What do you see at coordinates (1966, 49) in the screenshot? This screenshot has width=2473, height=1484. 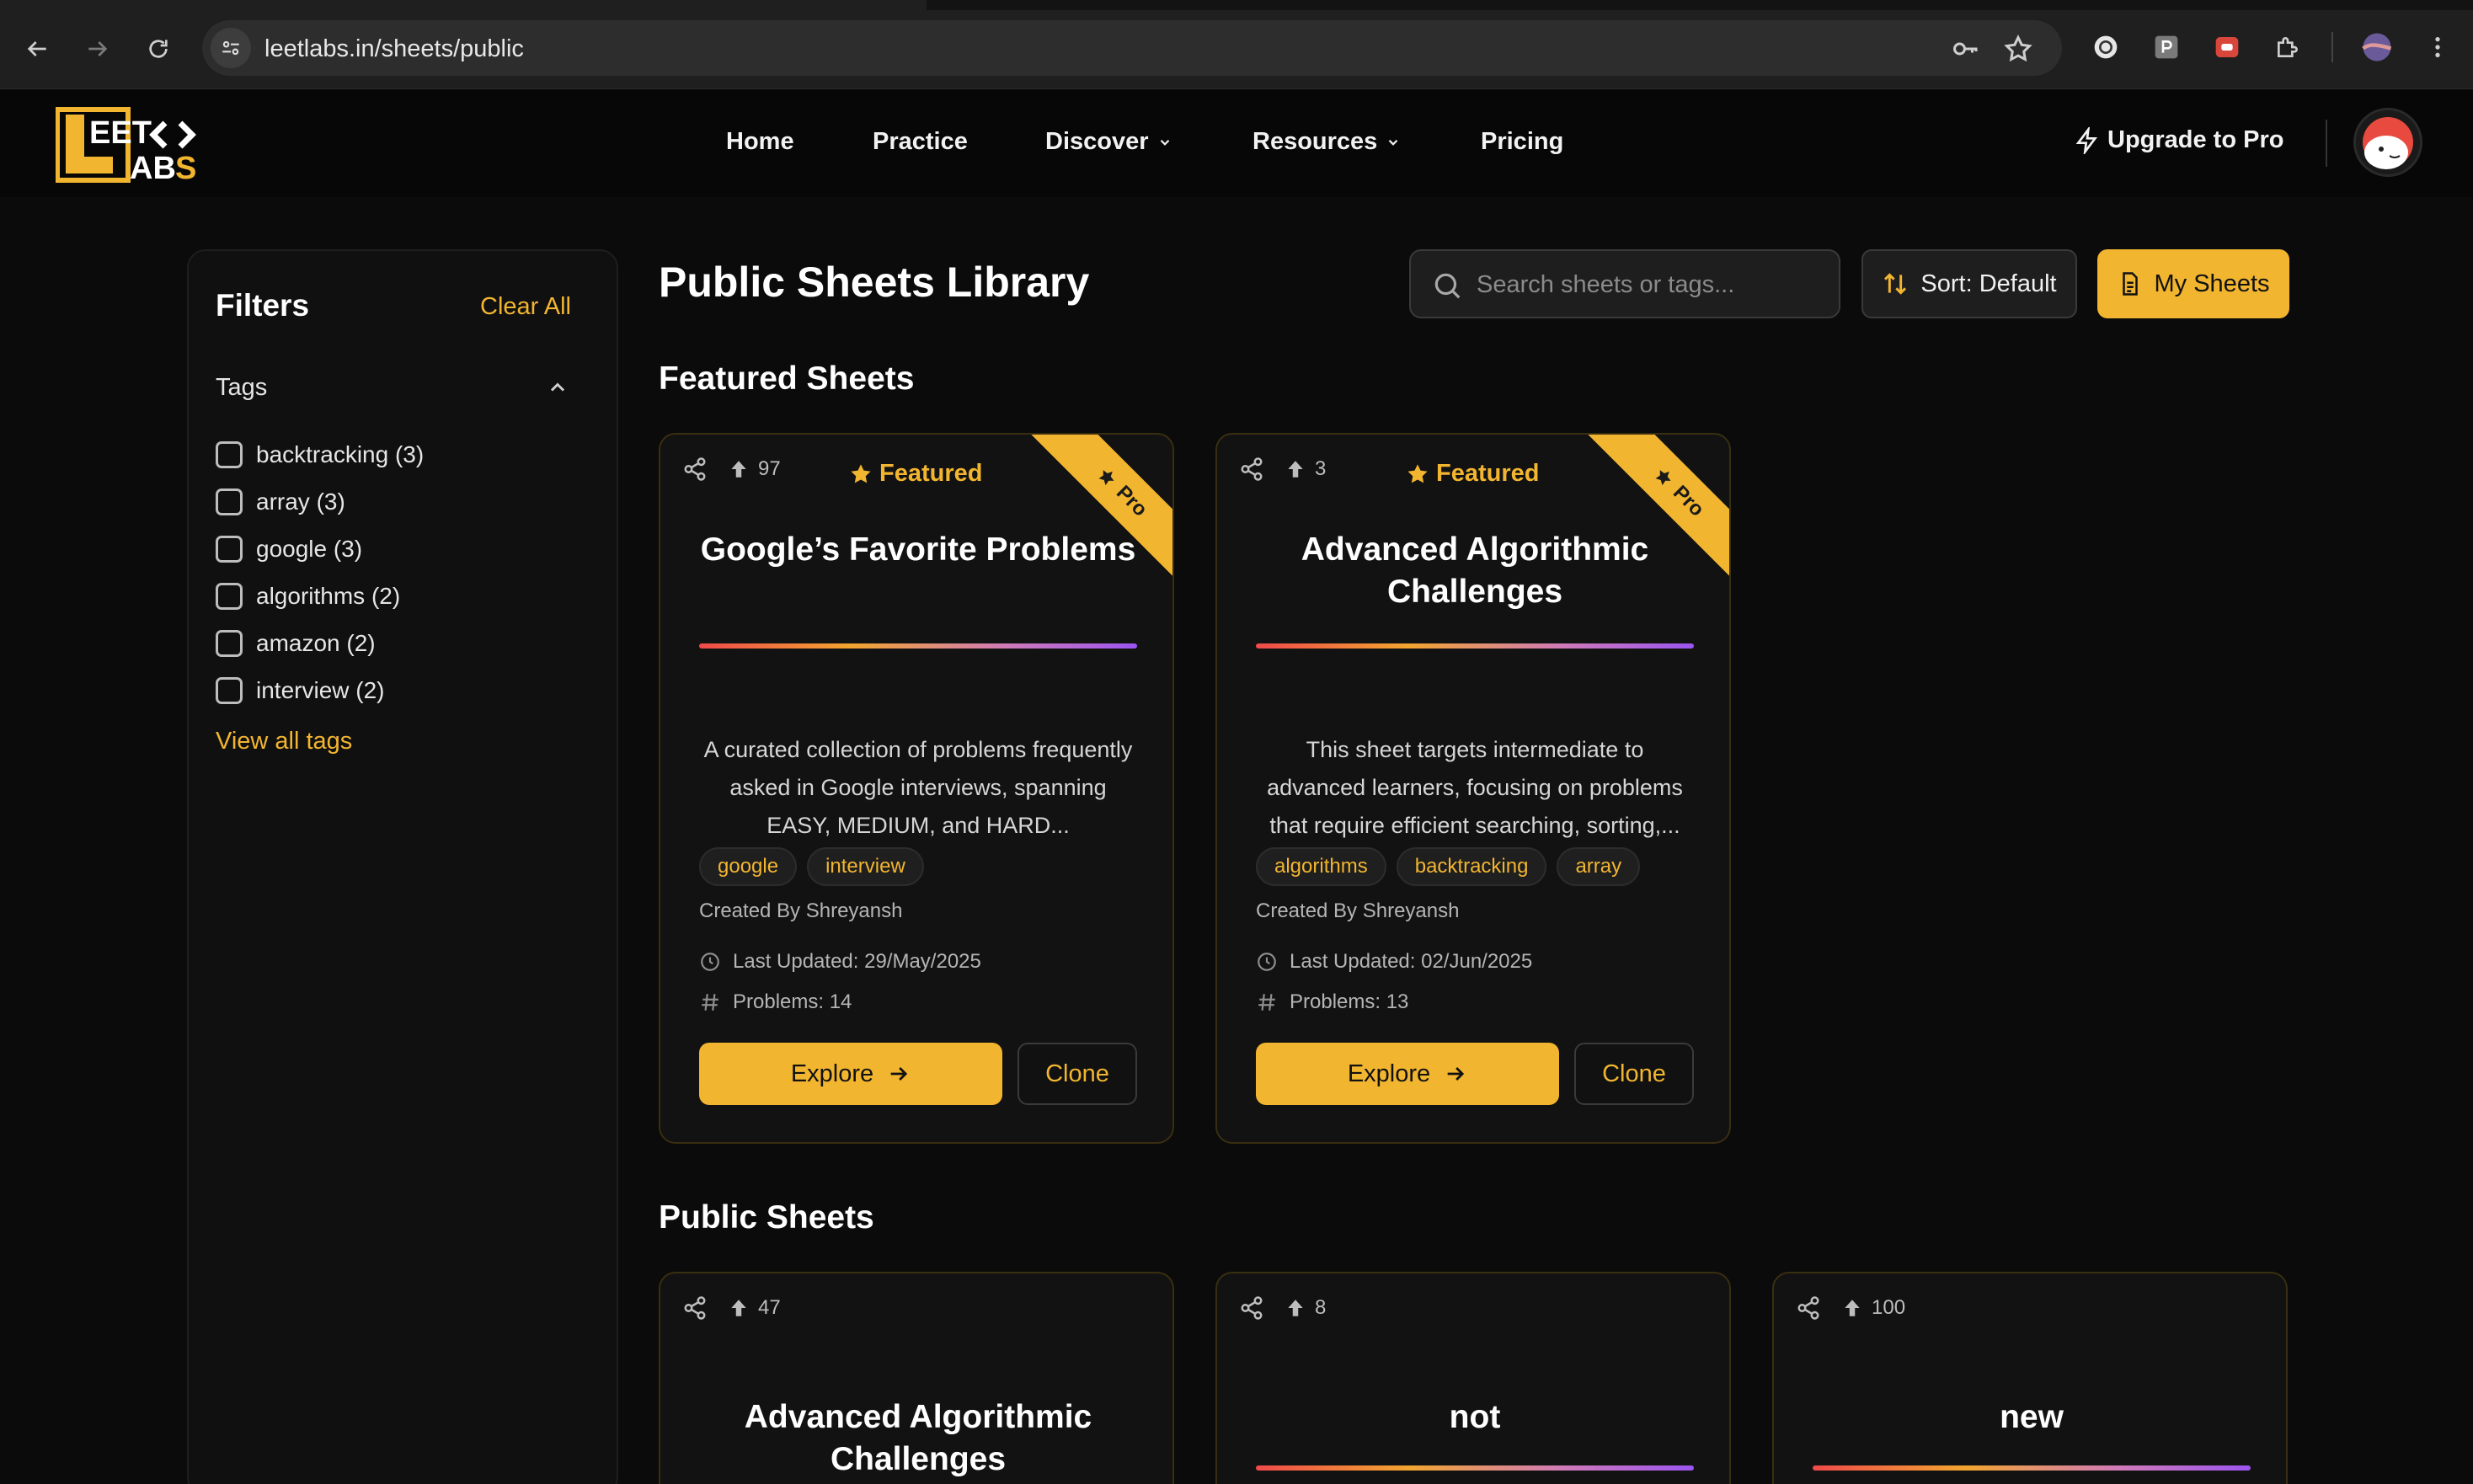 I see `password-key-icon` at bounding box center [1966, 49].